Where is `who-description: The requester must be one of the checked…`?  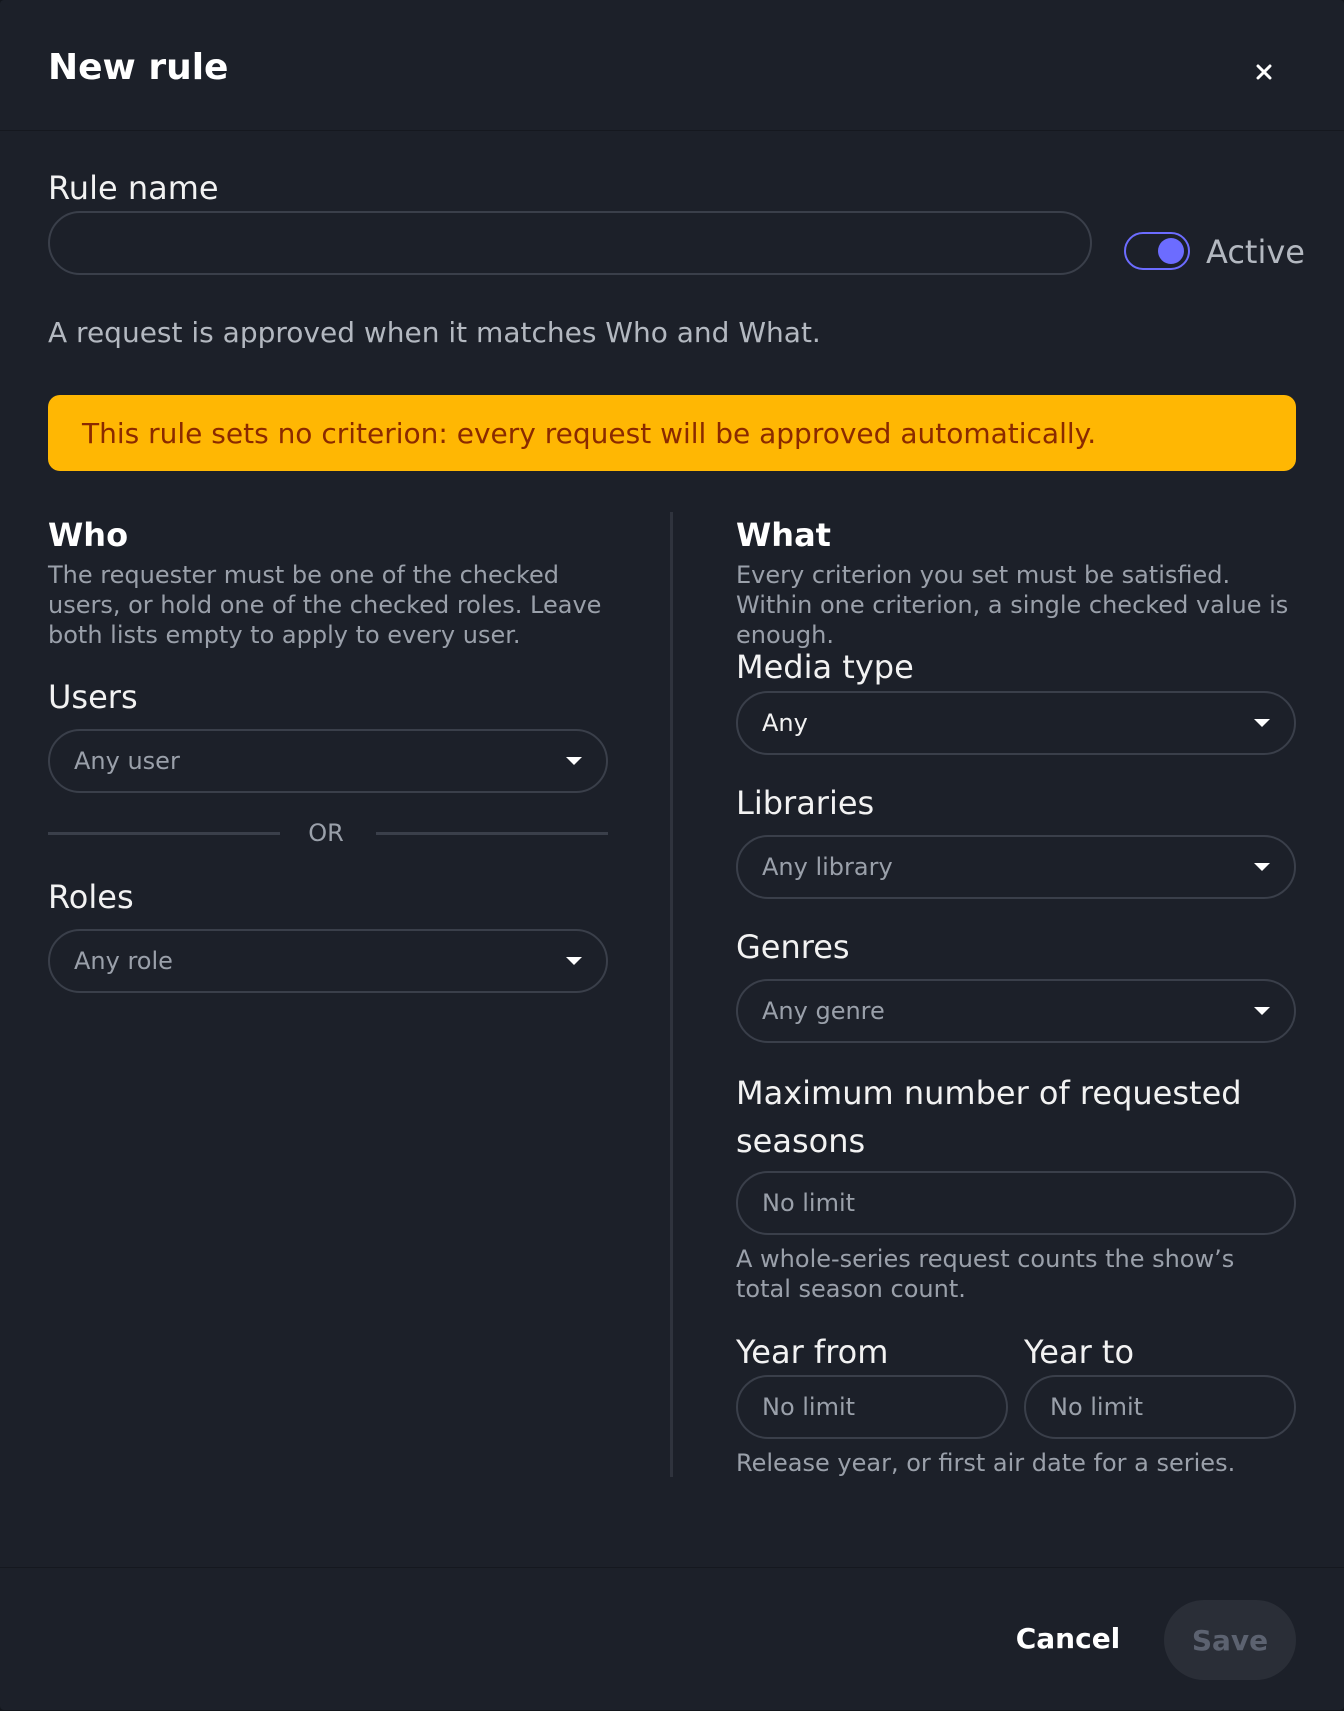 who-description: The requester must be one of the checked… is located at coordinates (325, 605).